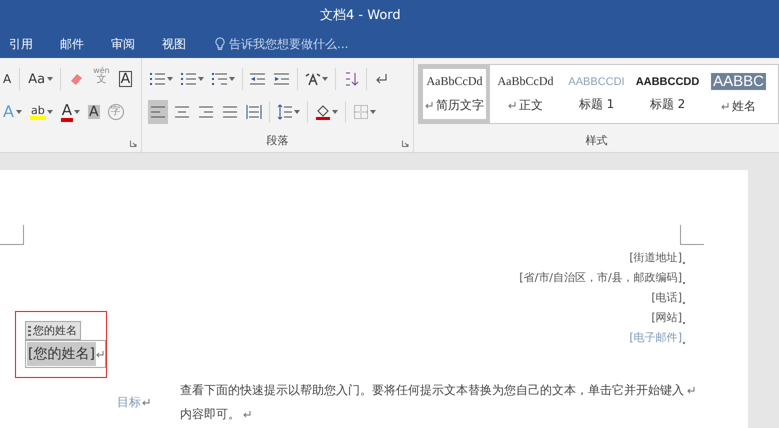 The image size is (779, 428). I want to click on decrease-indent-icon, so click(258, 79).